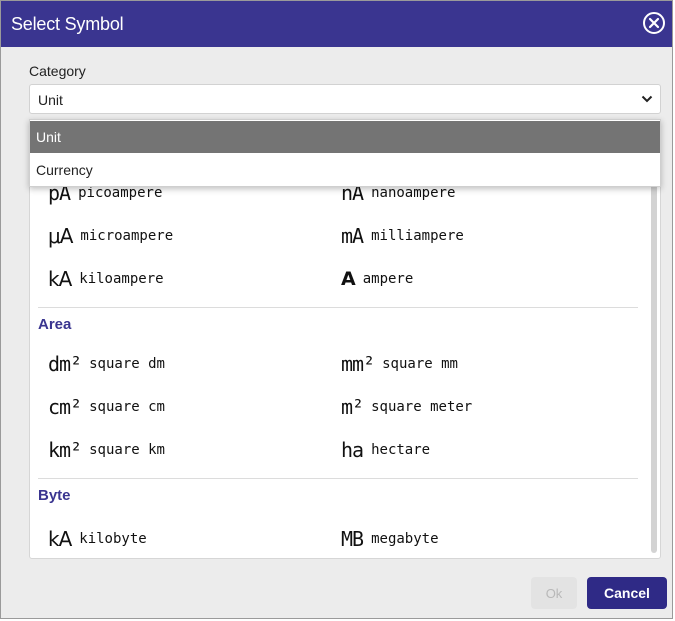 This screenshot has height=621, width=675. Describe the element at coordinates (647, 99) in the screenshot. I see `chevron-down-icon` at that location.